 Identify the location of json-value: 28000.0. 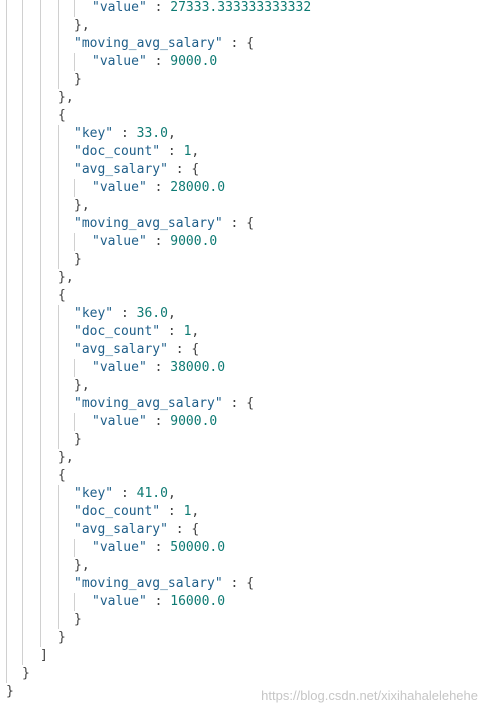
(198, 187).